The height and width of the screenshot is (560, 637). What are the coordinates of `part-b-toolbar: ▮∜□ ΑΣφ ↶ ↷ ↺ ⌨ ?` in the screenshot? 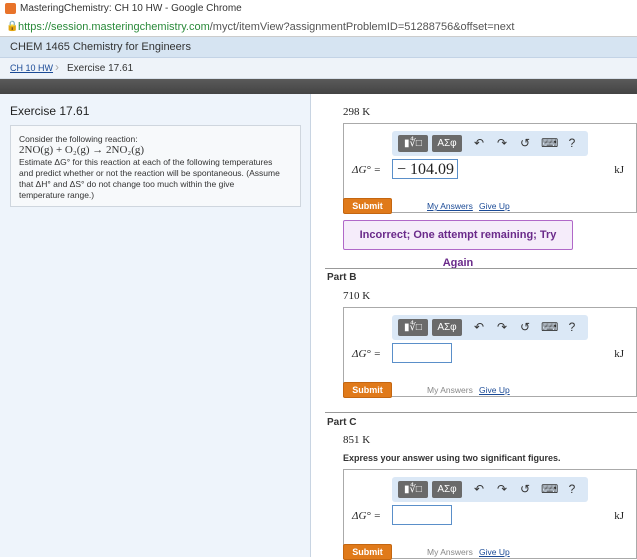 It's located at (490, 327).